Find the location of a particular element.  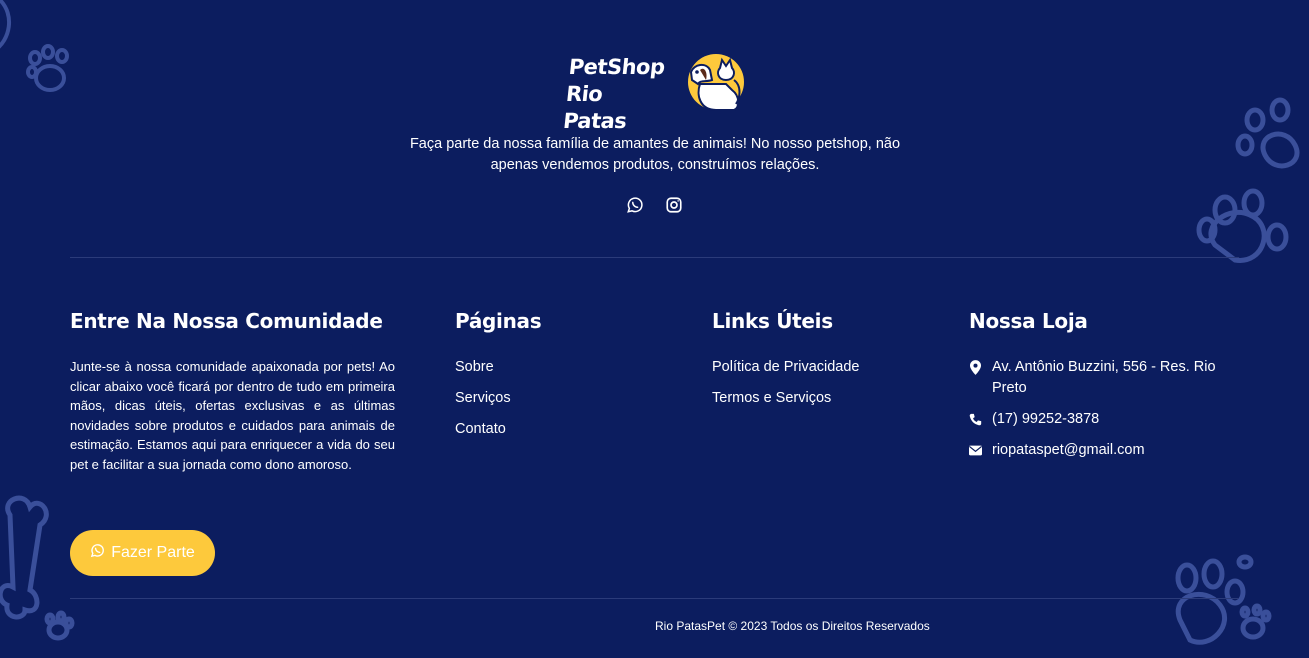

store-phone: (17) 99252-3878 is located at coordinates (1099, 419).